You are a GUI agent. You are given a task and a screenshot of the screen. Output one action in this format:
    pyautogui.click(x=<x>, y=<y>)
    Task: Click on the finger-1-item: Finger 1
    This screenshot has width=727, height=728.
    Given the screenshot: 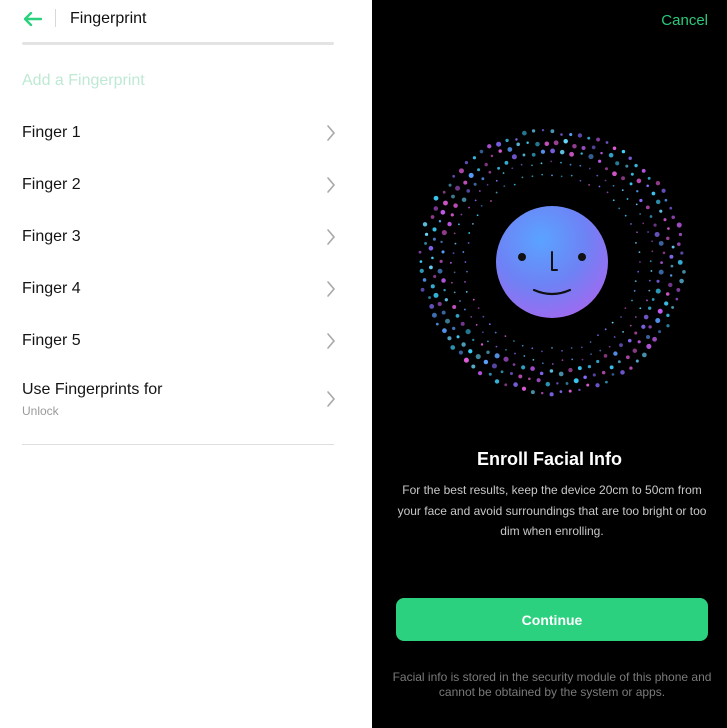 What is the action you would take?
    pyautogui.click(x=186, y=133)
    